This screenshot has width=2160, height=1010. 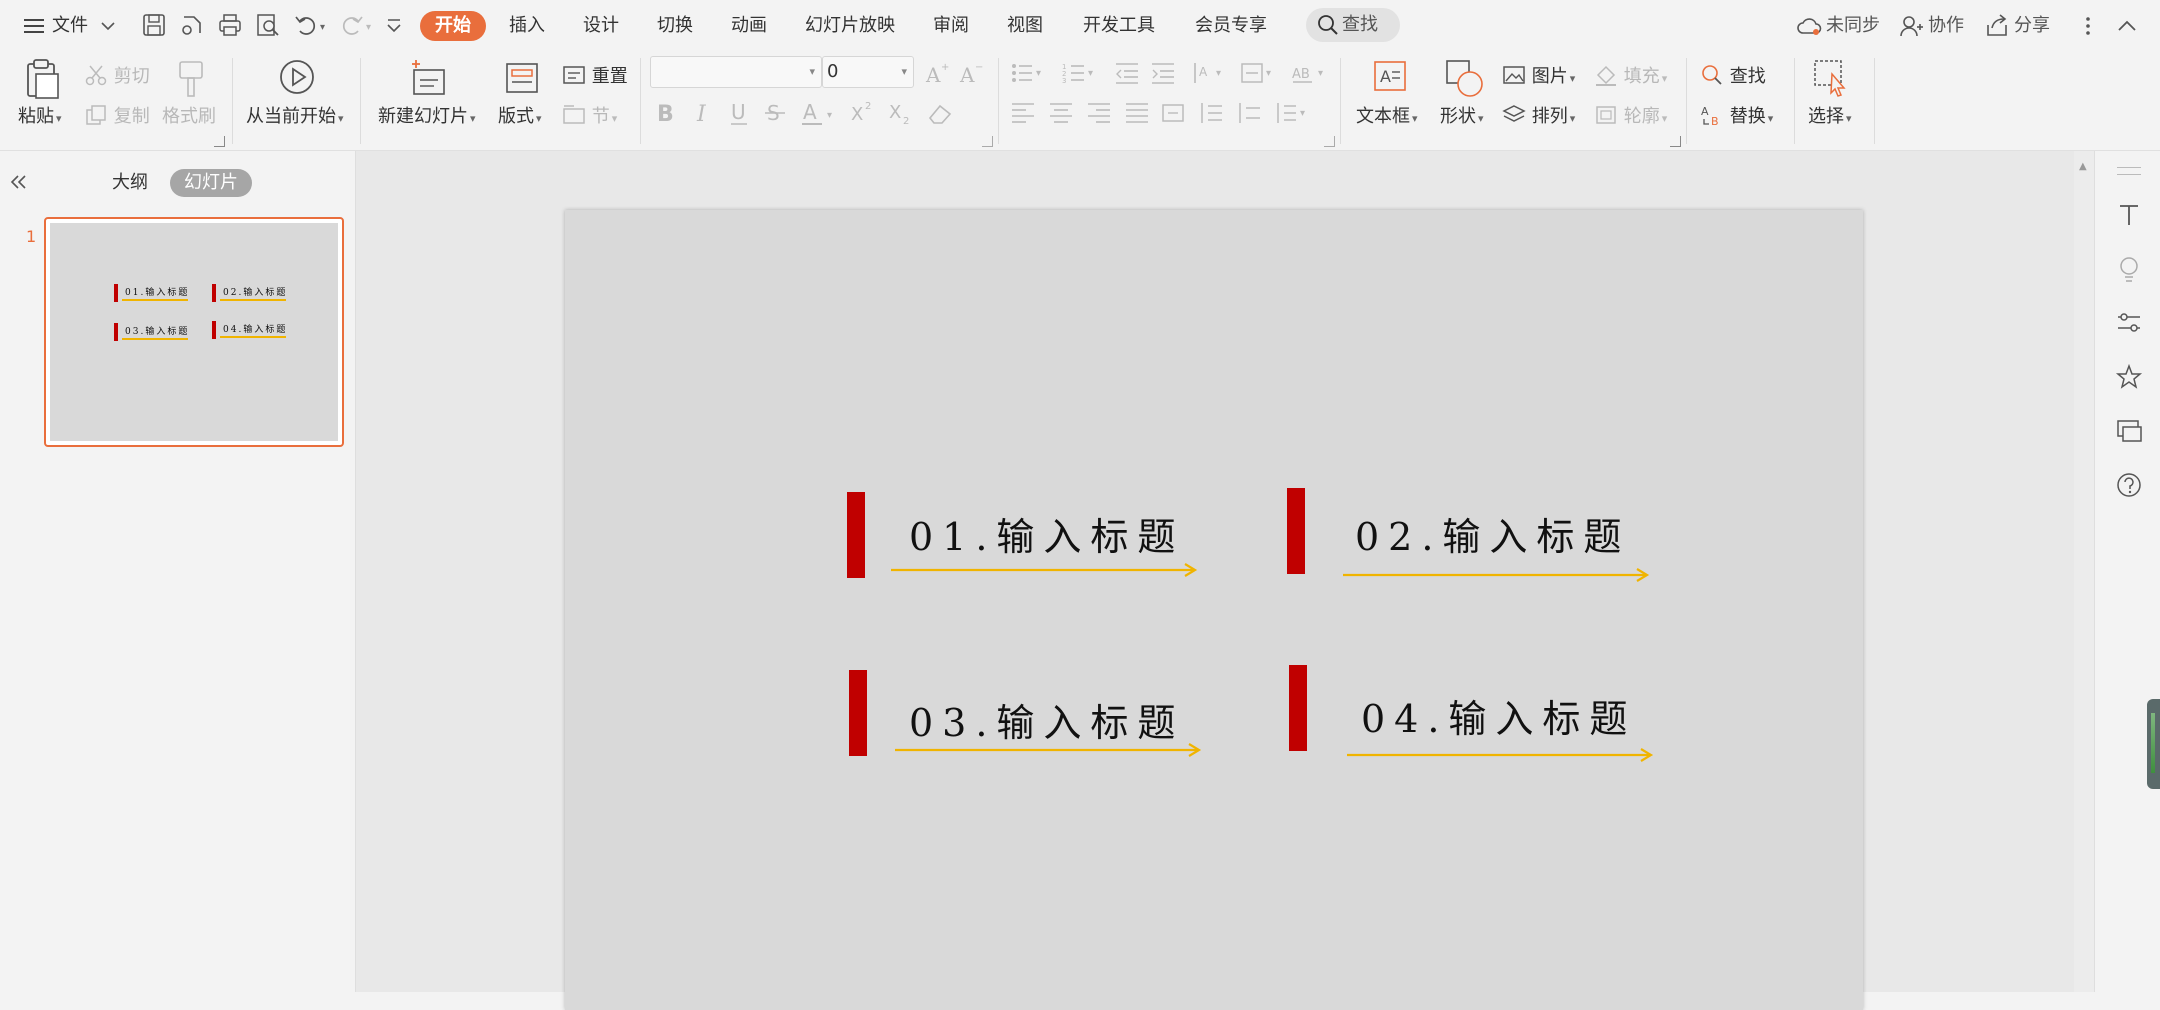 What do you see at coordinates (1025, 26) in the screenshot?
I see `tab-view: 视图` at bounding box center [1025, 26].